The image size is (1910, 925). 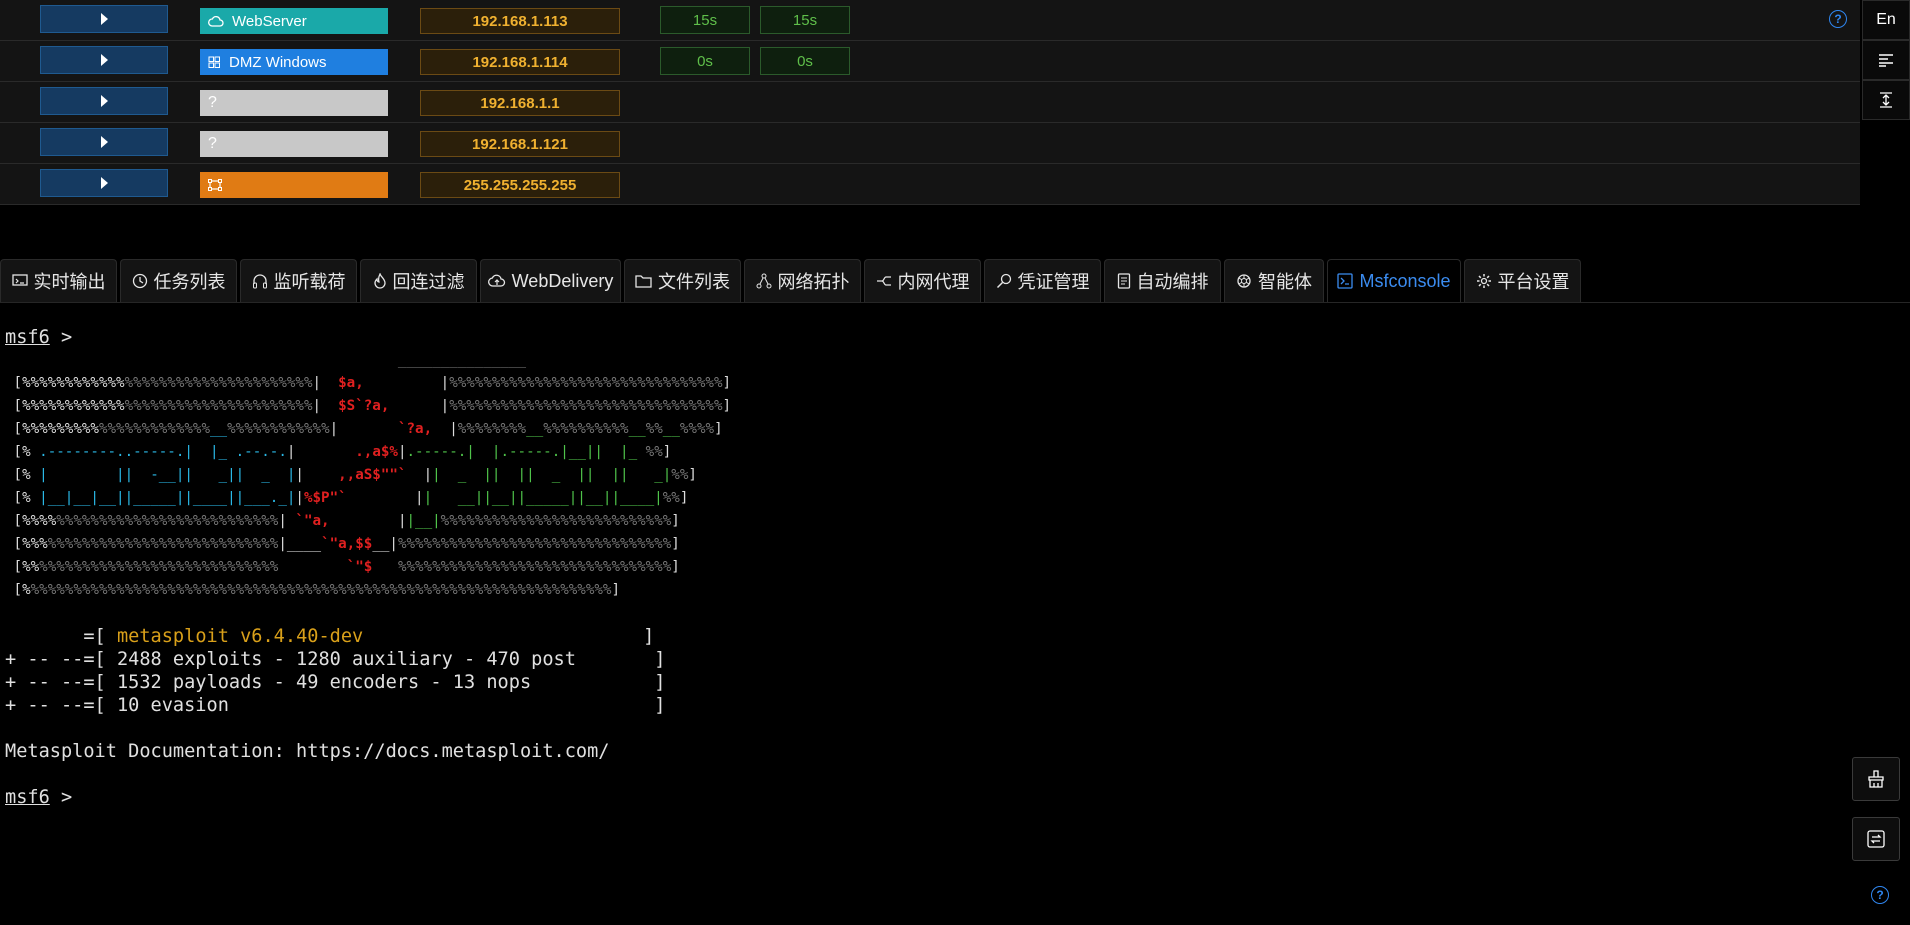 What do you see at coordinates (883, 281) in the screenshot?
I see `proxy-icon` at bounding box center [883, 281].